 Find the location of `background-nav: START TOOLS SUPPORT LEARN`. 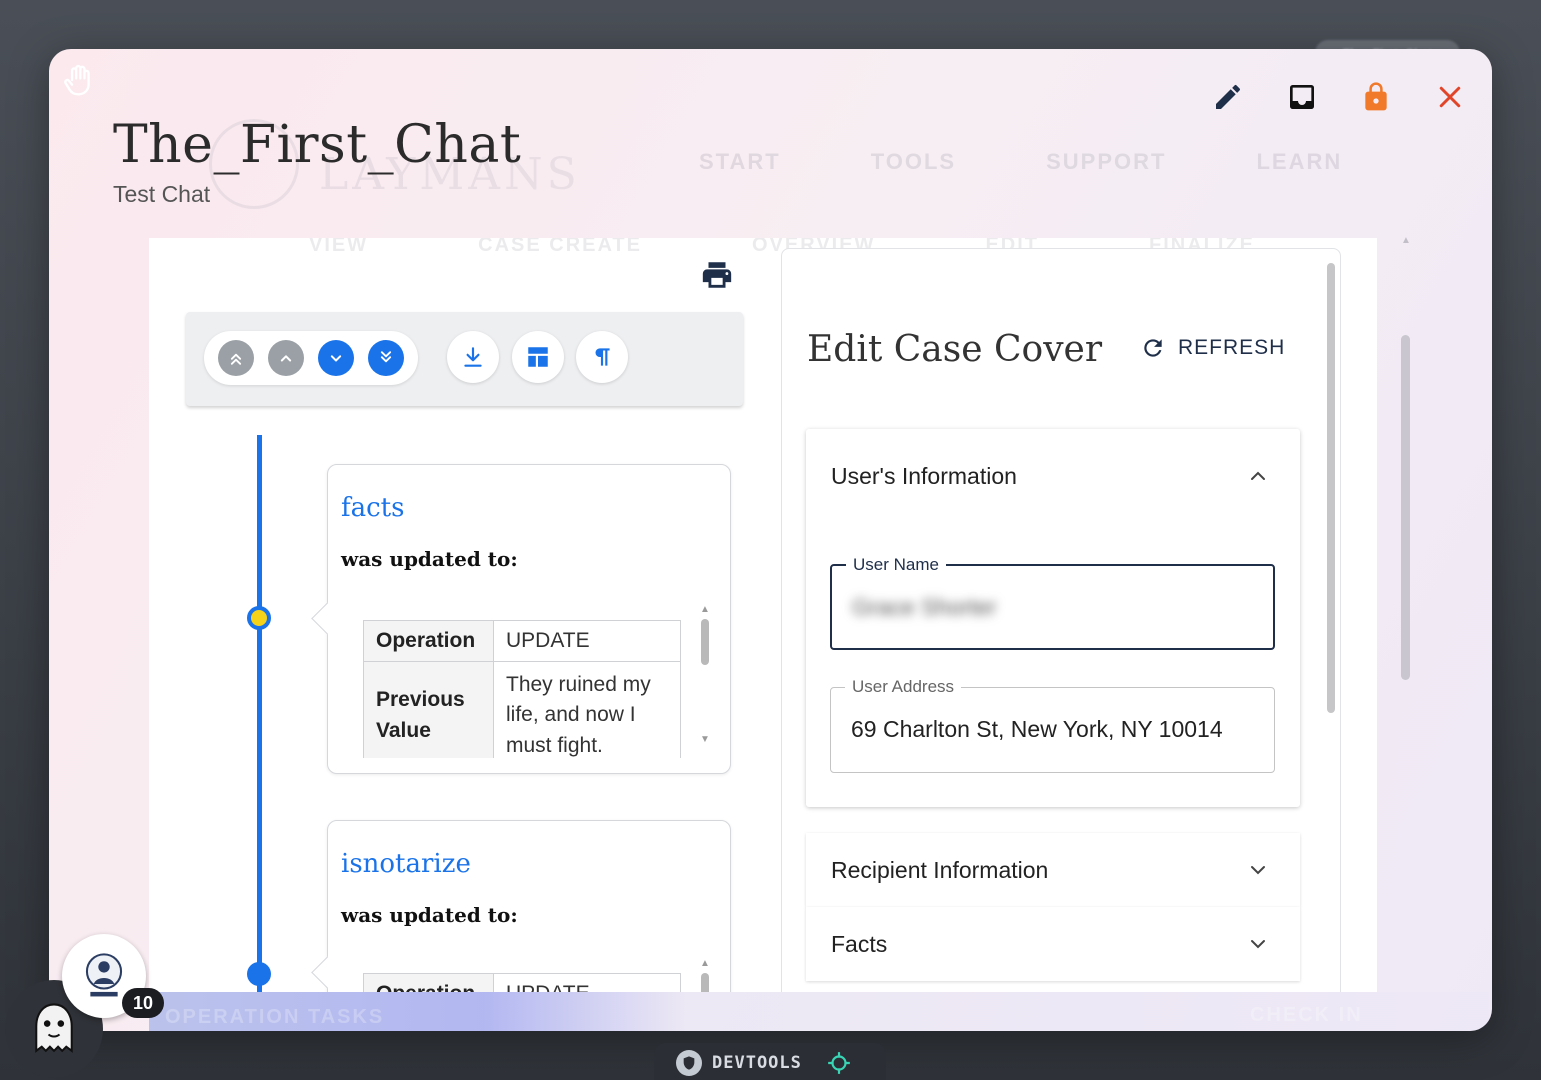

background-nav: START TOOLS SUPPORT LEARN is located at coordinates (1020, 162).